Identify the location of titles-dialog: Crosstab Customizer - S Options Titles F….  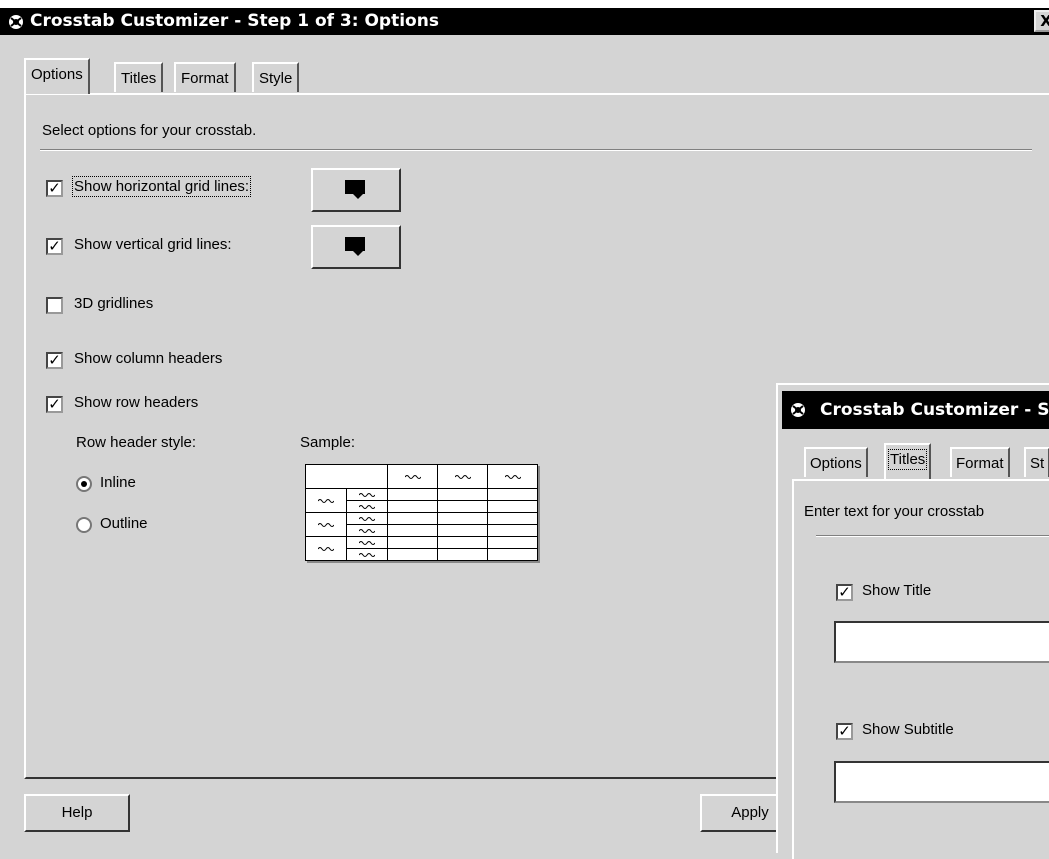
(912, 621).